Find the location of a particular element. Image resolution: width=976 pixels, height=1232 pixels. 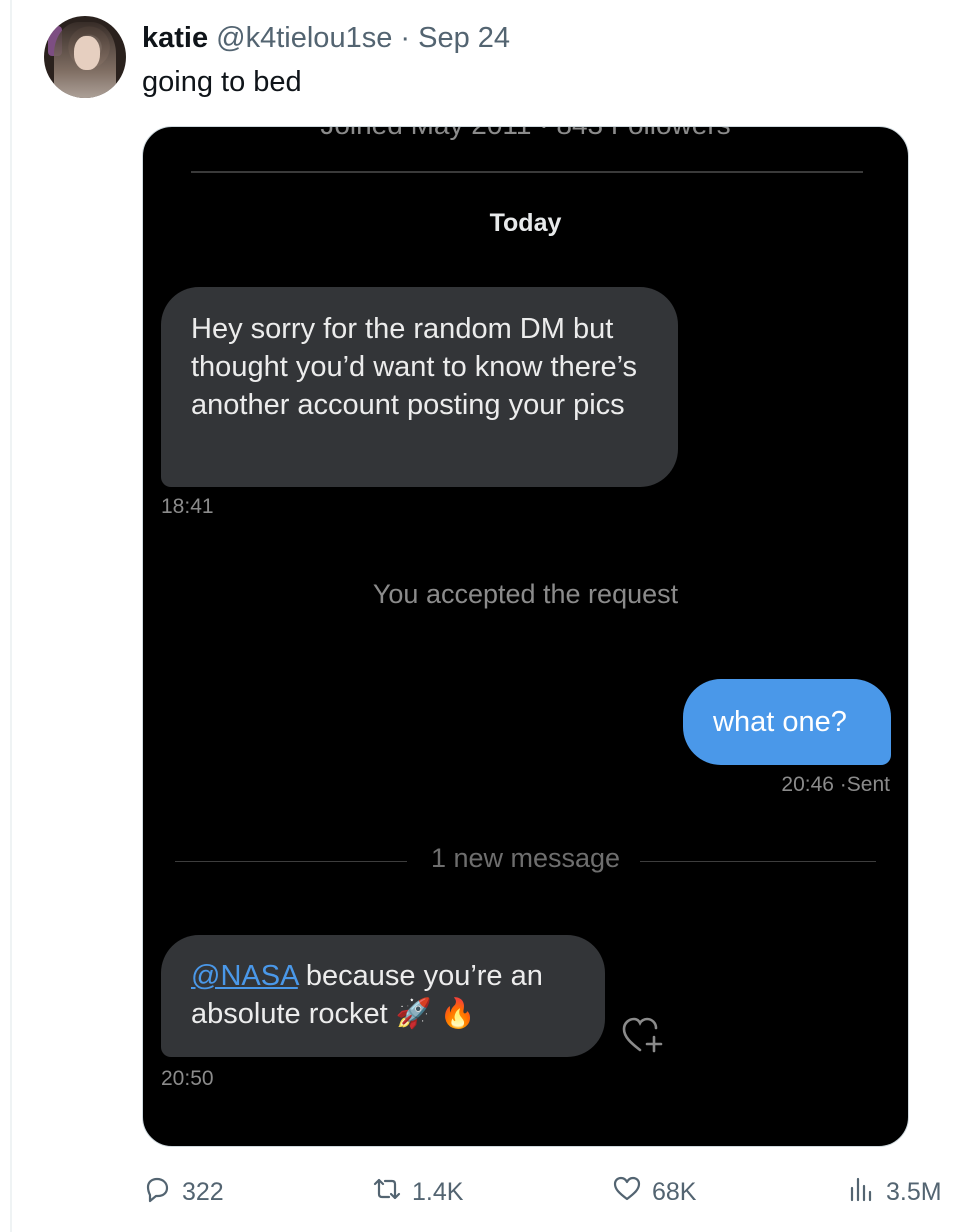

like-count: 68K is located at coordinates (674, 1192).